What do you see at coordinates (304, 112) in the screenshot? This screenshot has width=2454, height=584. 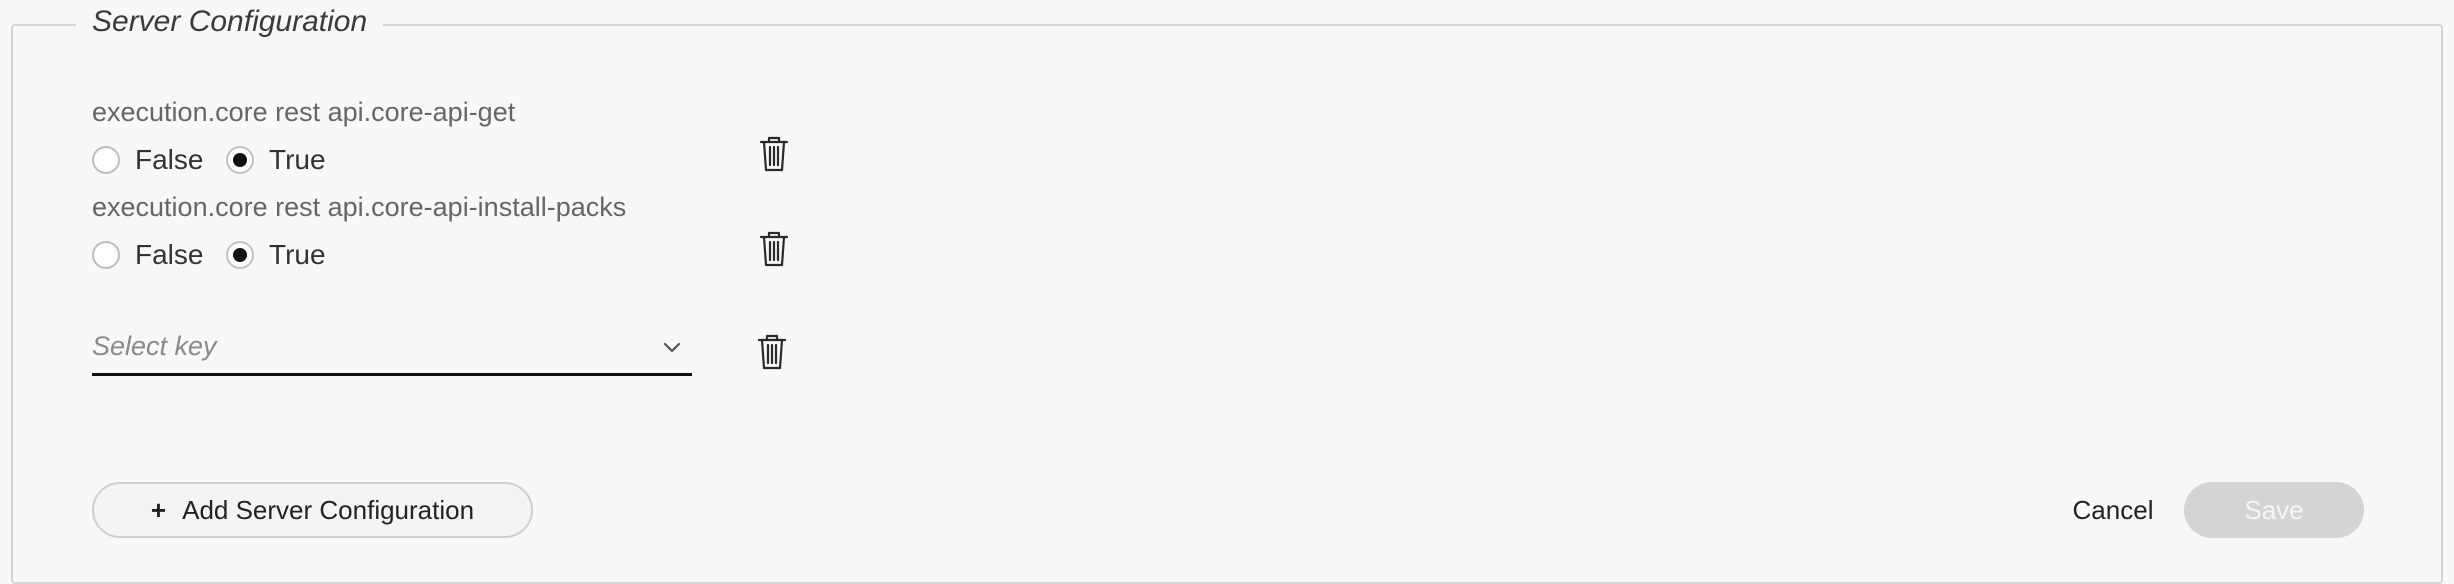 I see `setting-label-core-api-get: execution.core rest api.core-api-get` at bounding box center [304, 112].